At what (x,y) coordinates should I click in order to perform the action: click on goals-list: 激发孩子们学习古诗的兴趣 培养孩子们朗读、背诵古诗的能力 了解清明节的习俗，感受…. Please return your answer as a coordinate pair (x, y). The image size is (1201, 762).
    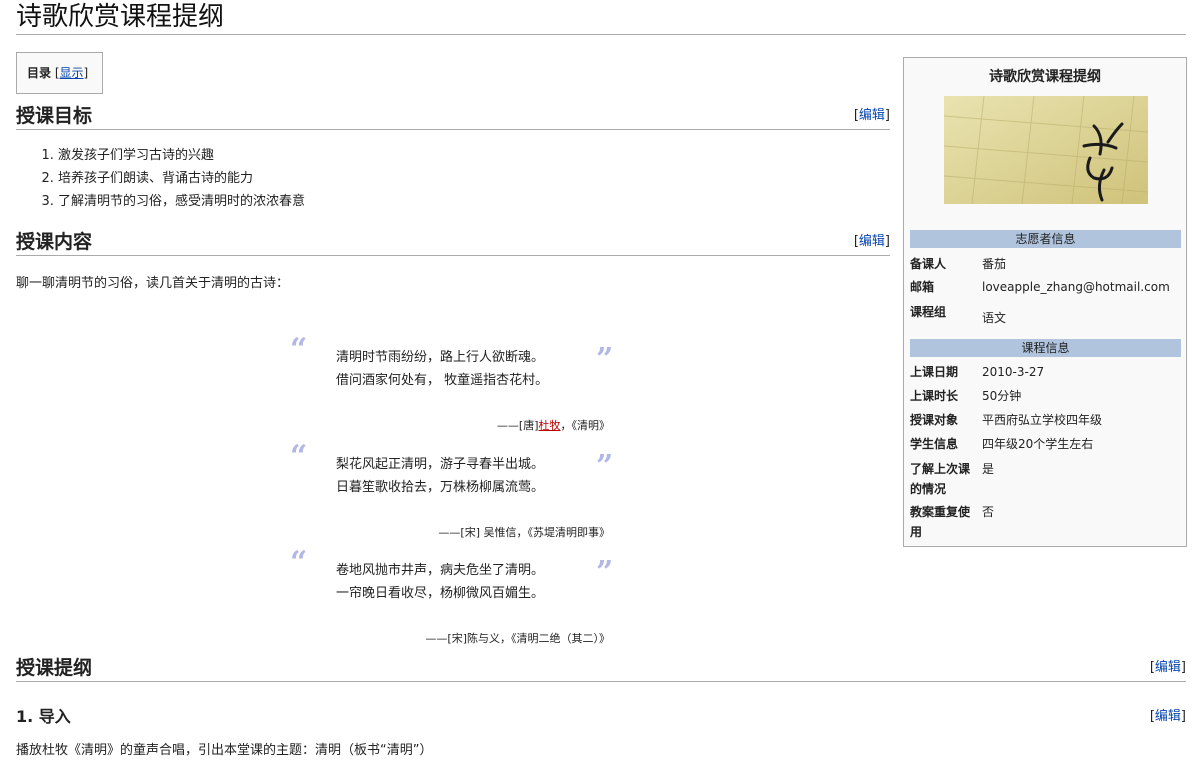
    Looking at the image, I should click on (172, 178).